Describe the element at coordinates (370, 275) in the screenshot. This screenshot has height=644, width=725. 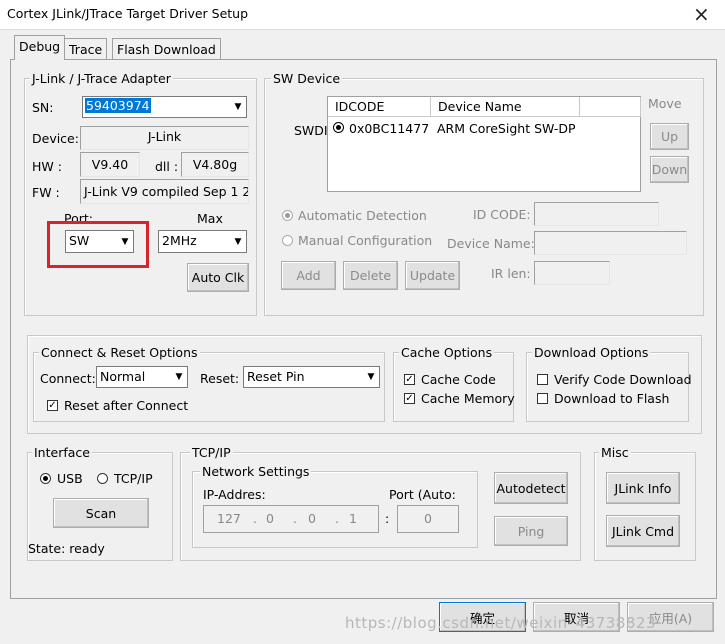
I see `delete-button: Delete` at that location.